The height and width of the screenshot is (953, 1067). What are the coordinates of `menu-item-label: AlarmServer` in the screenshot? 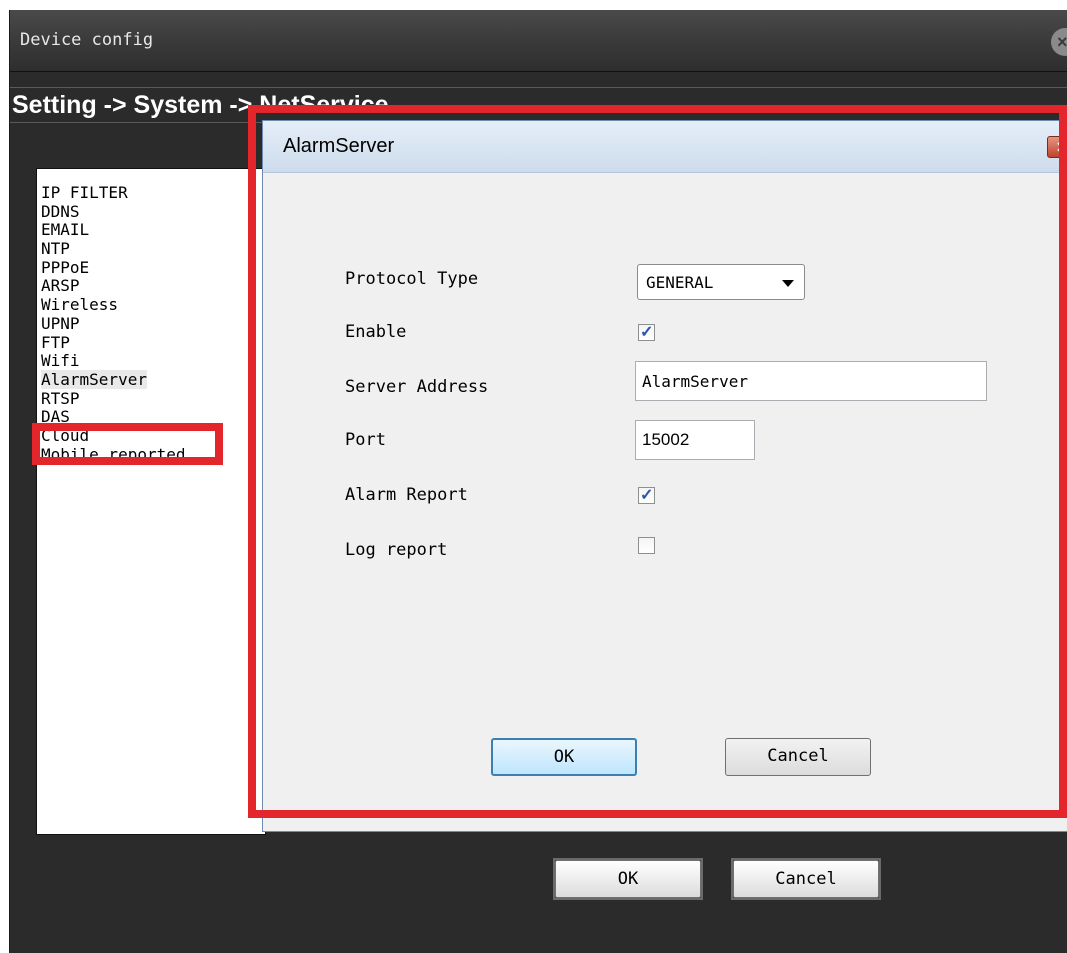 It's located at (94, 379).